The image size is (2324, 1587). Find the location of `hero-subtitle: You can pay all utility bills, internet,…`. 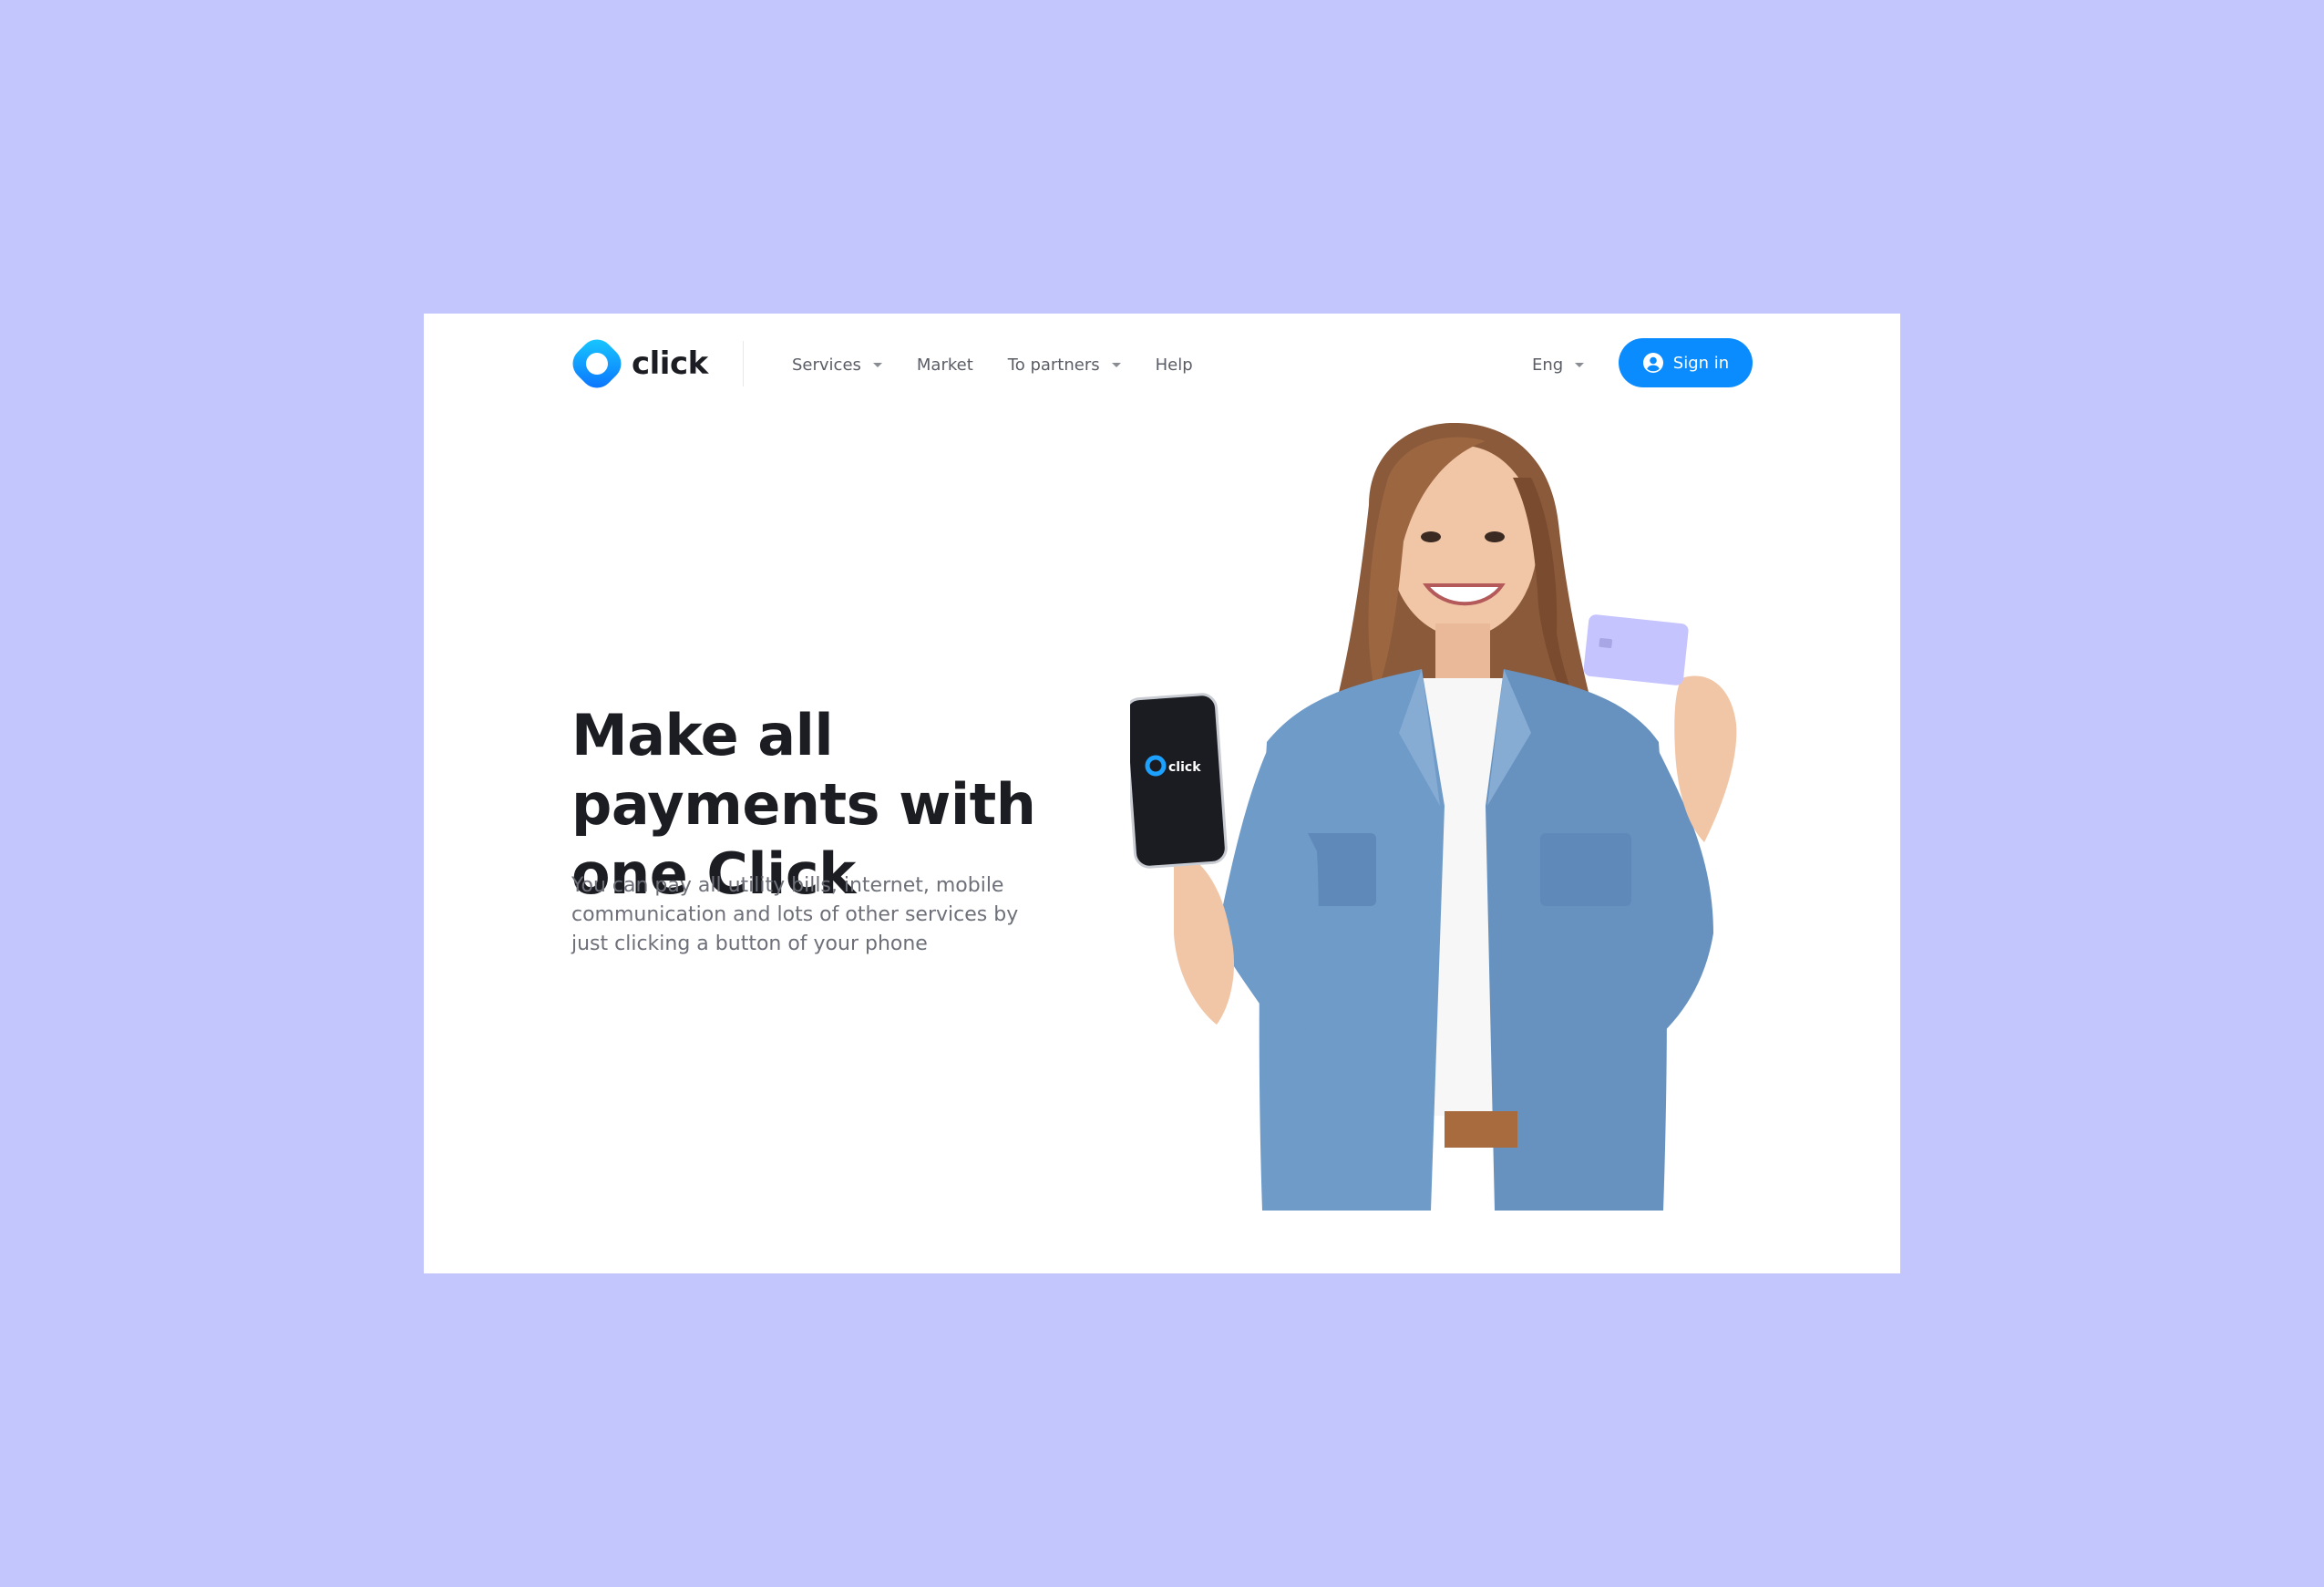

hero-subtitle: You can pay all utility bills, internet,… is located at coordinates (795, 914).